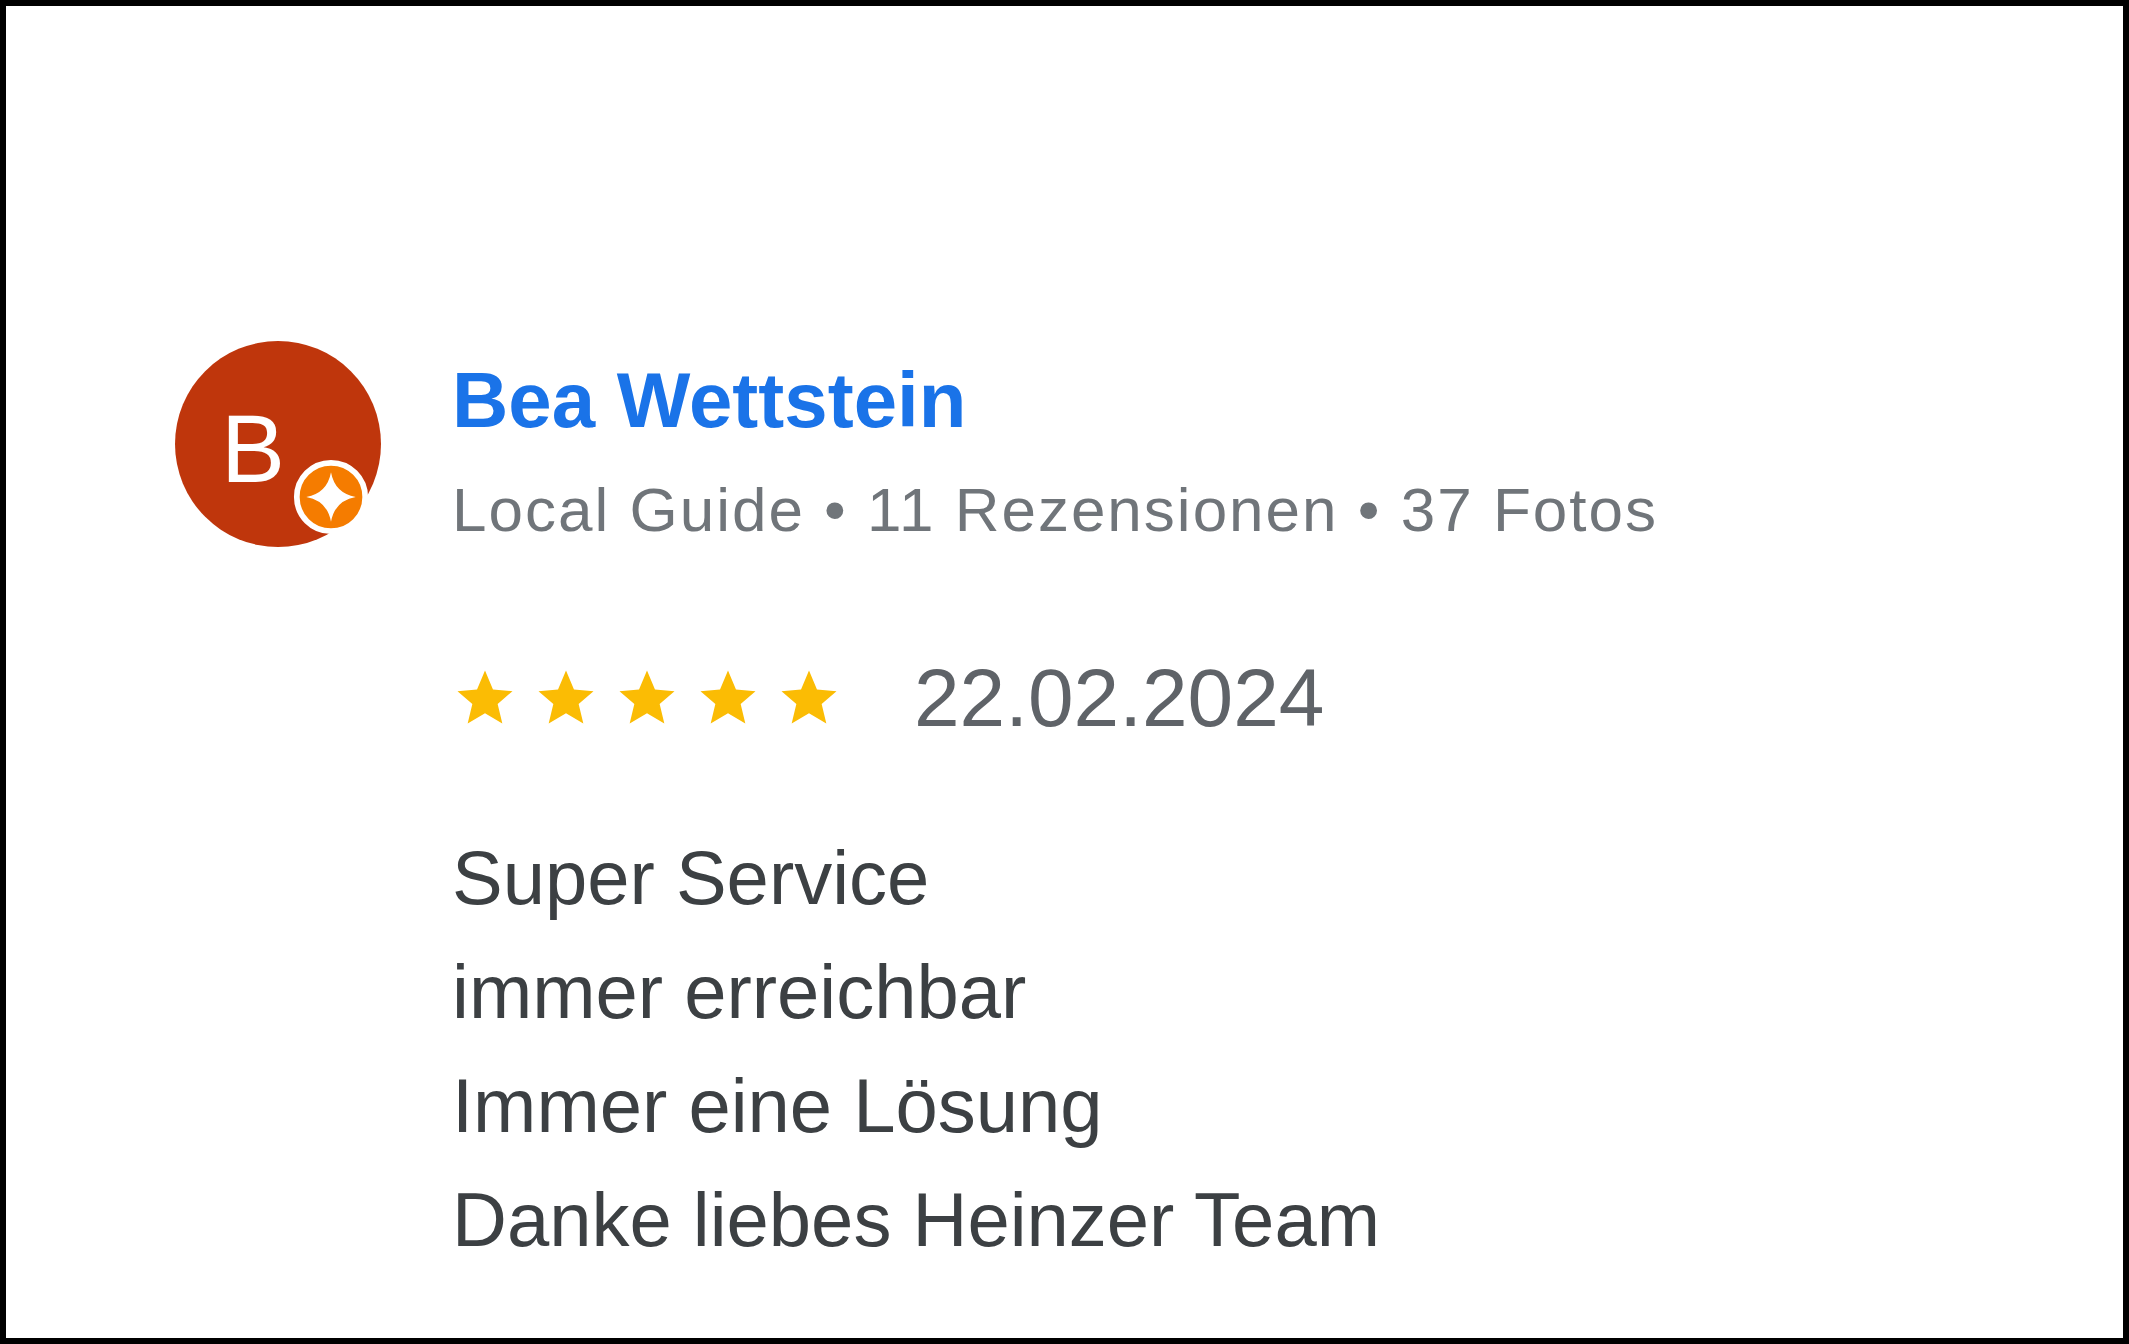  What do you see at coordinates (1055, 400) in the screenshot?
I see `reviewer-name: Bea Wettstein` at bounding box center [1055, 400].